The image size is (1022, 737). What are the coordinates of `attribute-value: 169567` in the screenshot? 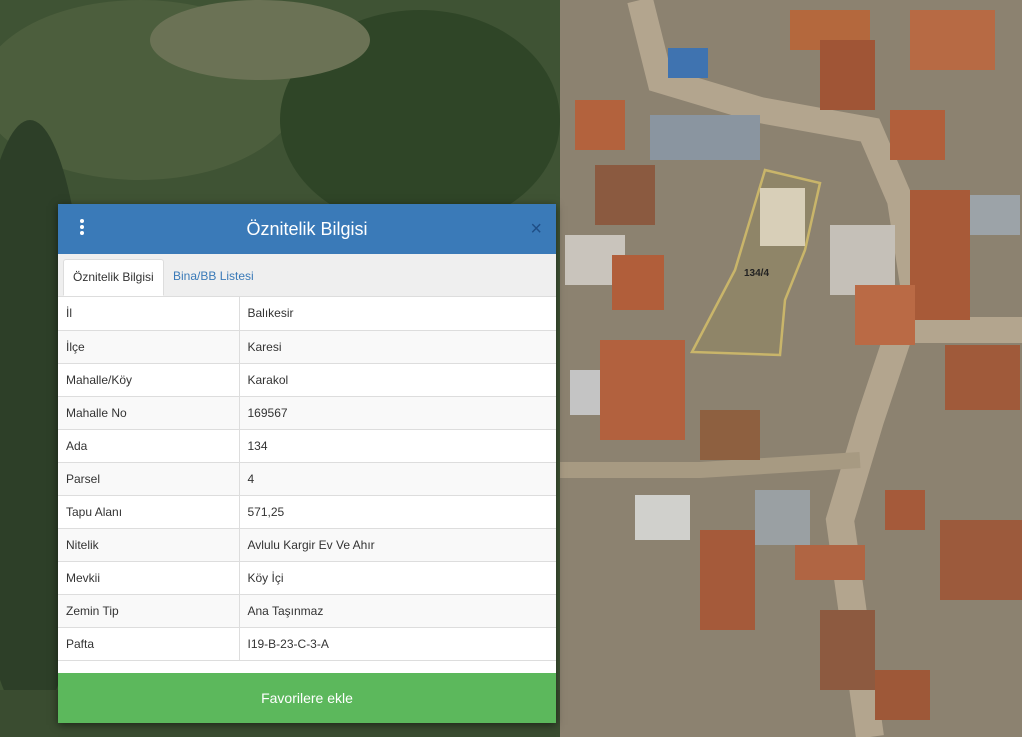 It's located at (397, 413).